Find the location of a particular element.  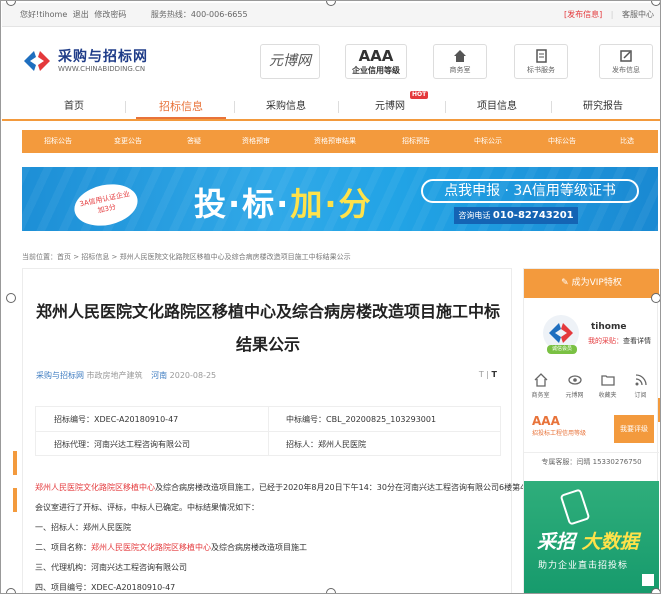

quick-office: 商务室 is located at coordinates (540, 384).